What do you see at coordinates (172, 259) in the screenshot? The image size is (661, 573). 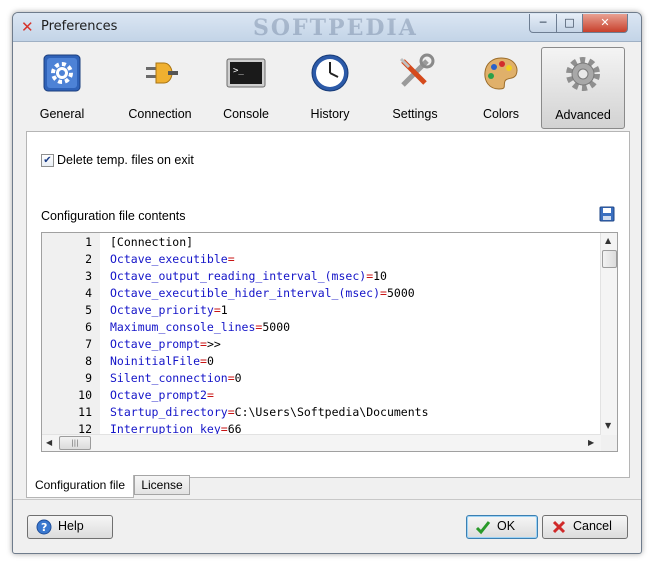 I see `line-text: Octave_executible=` at bounding box center [172, 259].